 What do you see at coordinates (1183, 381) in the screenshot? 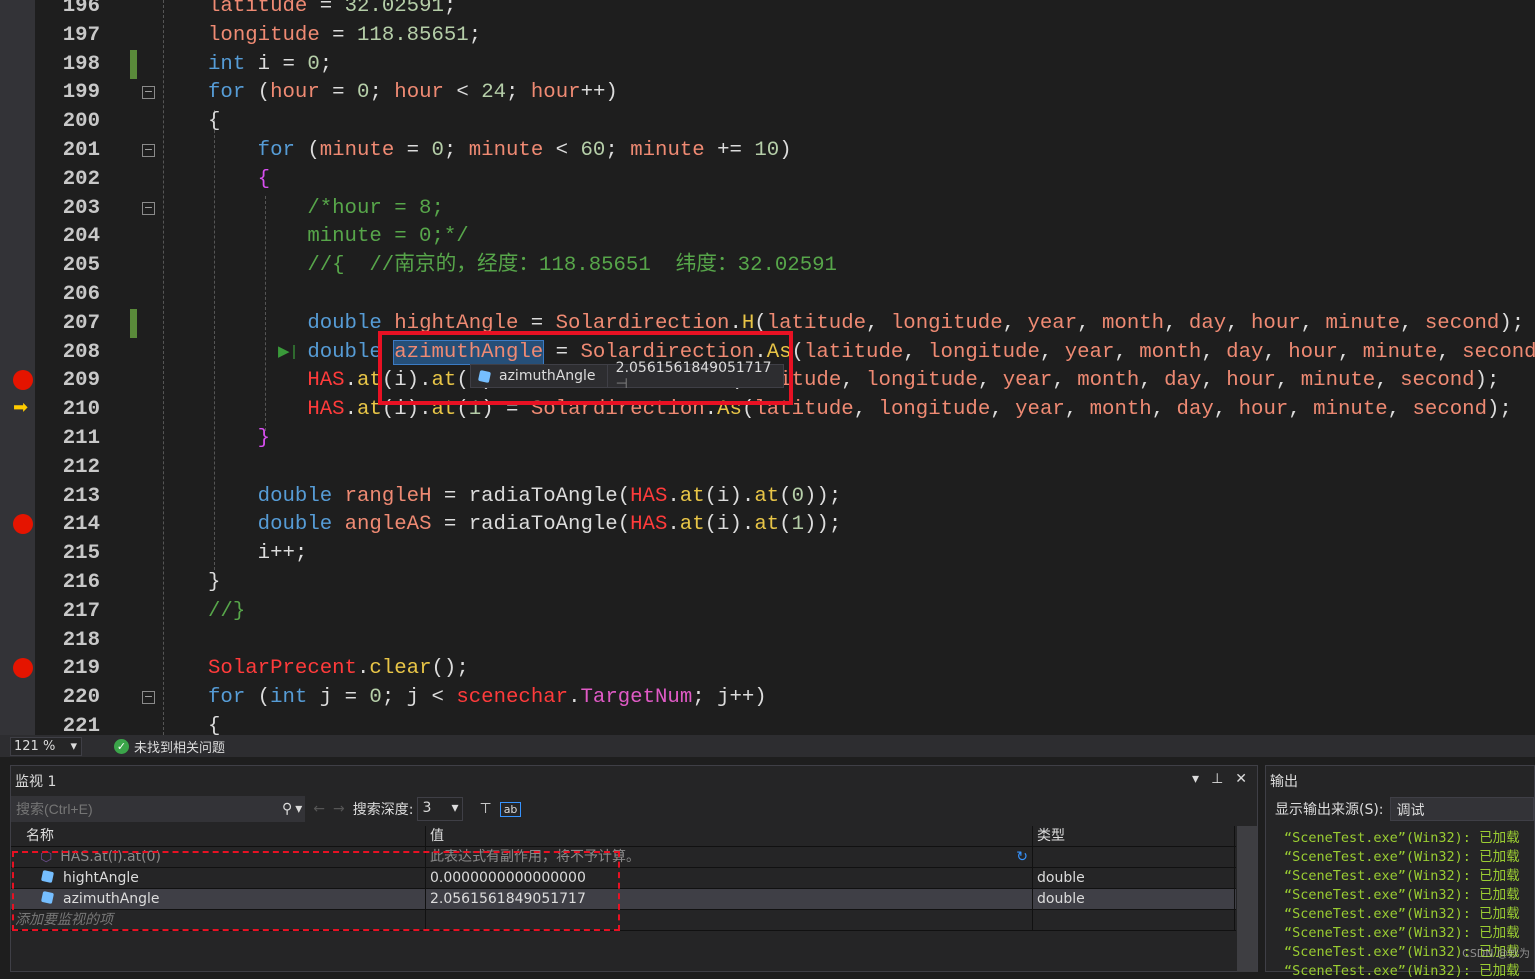
I see `code-token: day` at bounding box center [1183, 381].